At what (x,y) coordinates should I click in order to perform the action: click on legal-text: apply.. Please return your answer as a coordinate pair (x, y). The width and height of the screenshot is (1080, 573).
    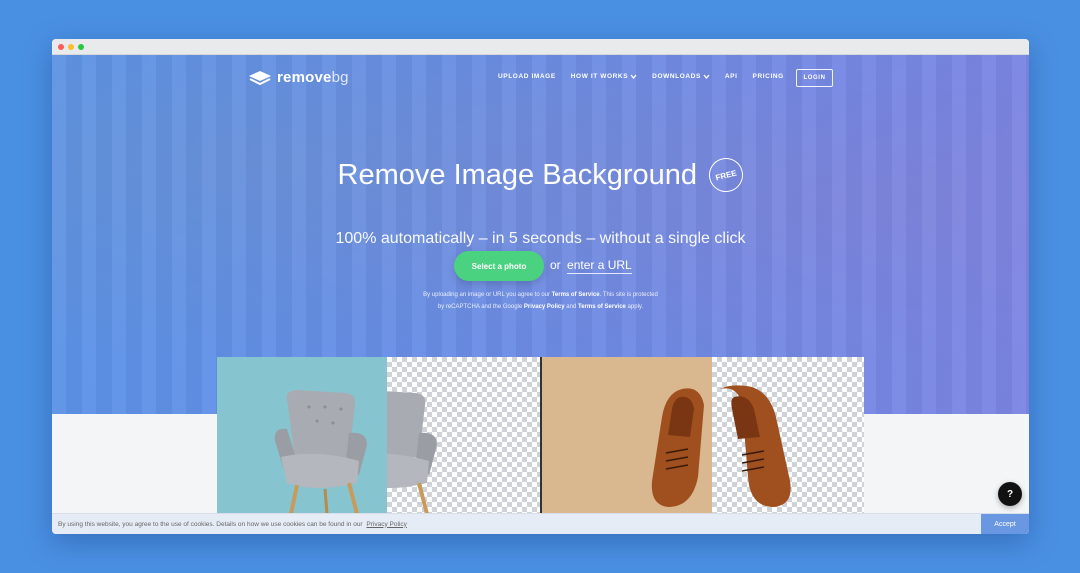
    Looking at the image, I should click on (635, 307).